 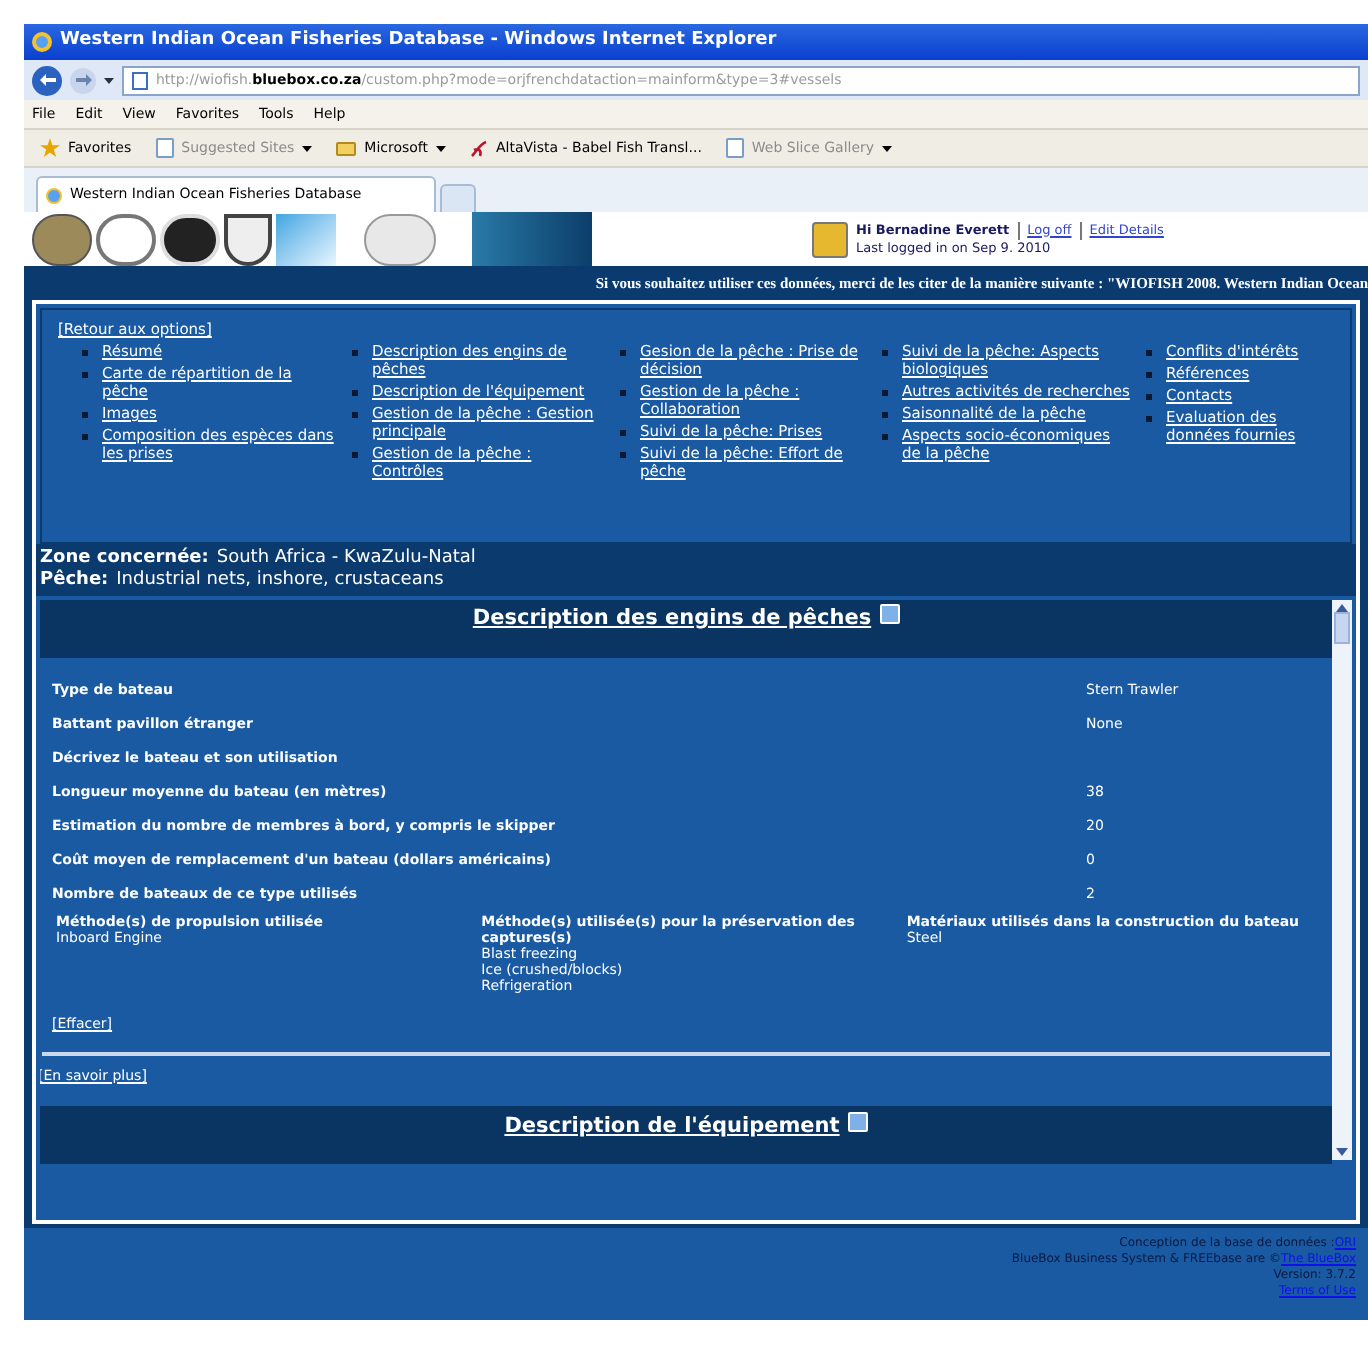 What do you see at coordinates (479, 148) in the screenshot?
I see `swirl-icon` at bounding box center [479, 148].